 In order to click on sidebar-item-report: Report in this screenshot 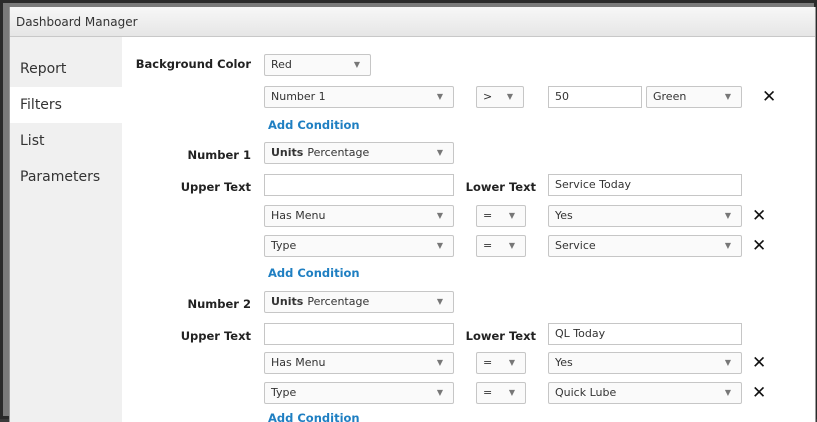, I will do `click(66, 69)`.